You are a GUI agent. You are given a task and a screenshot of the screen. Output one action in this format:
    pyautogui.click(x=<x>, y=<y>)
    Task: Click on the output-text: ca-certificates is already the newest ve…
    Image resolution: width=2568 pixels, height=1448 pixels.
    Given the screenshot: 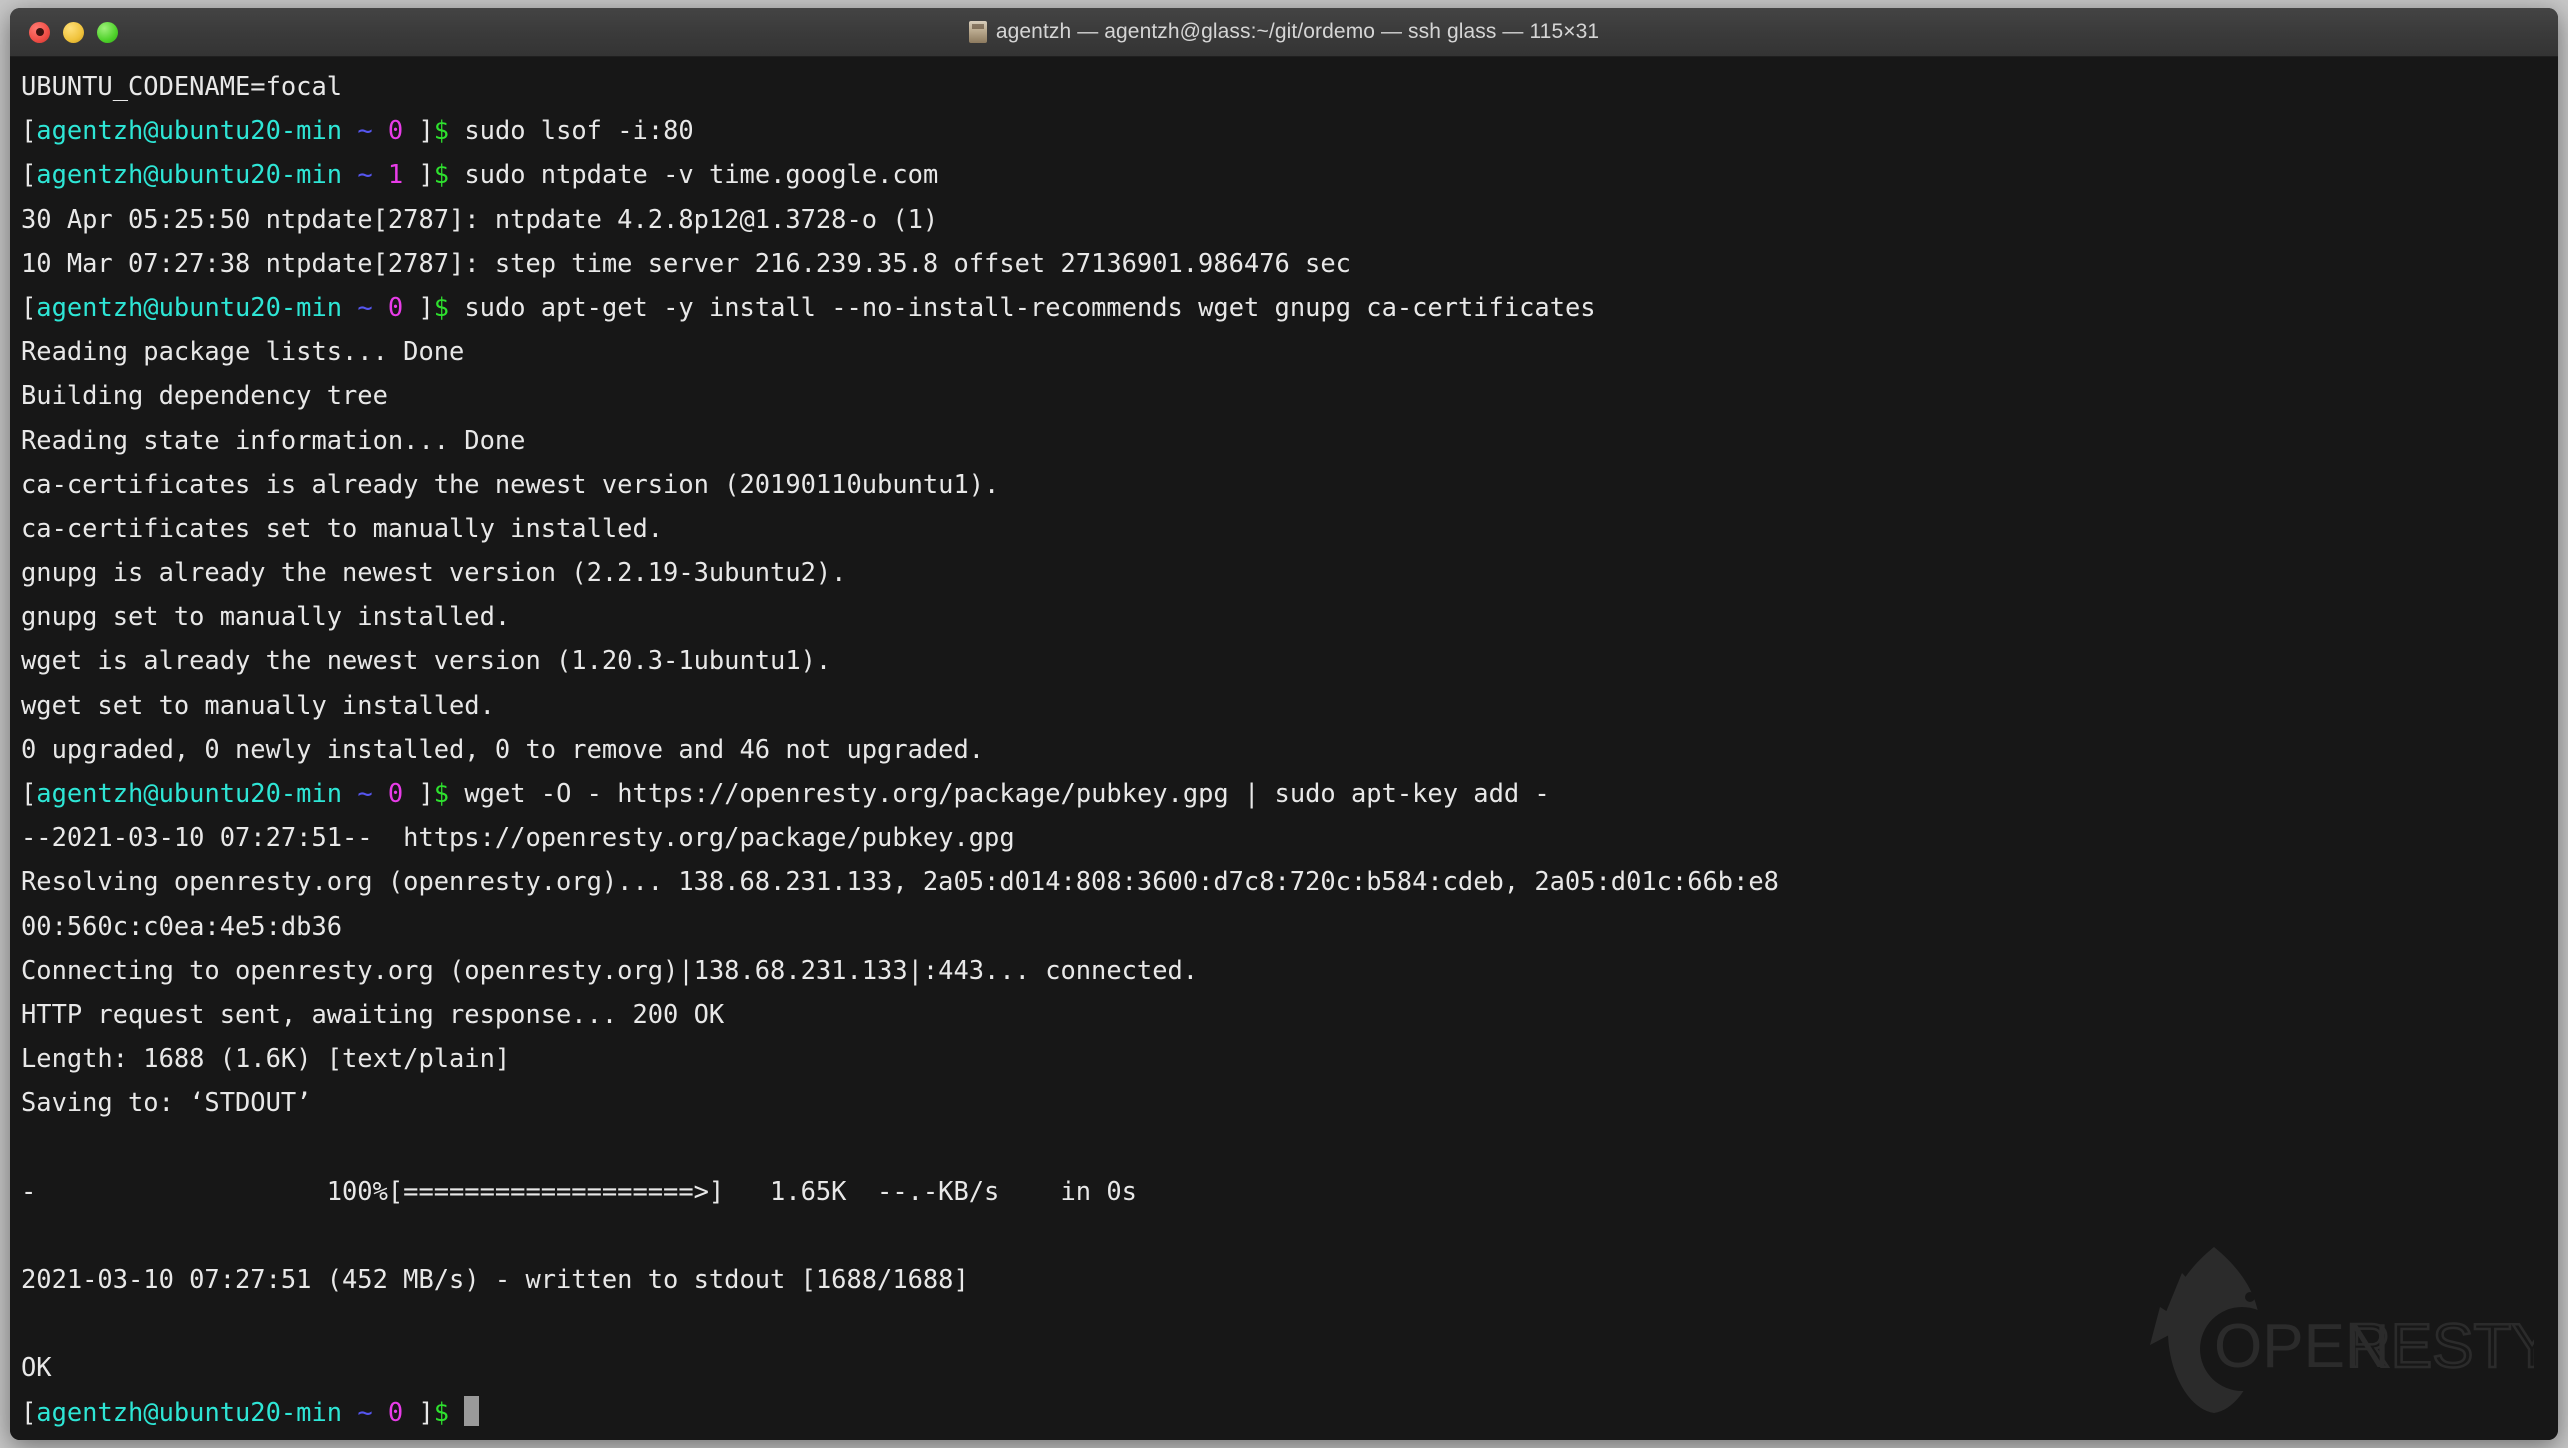 What is the action you would take?
    pyautogui.click(x=510, y=483)
    